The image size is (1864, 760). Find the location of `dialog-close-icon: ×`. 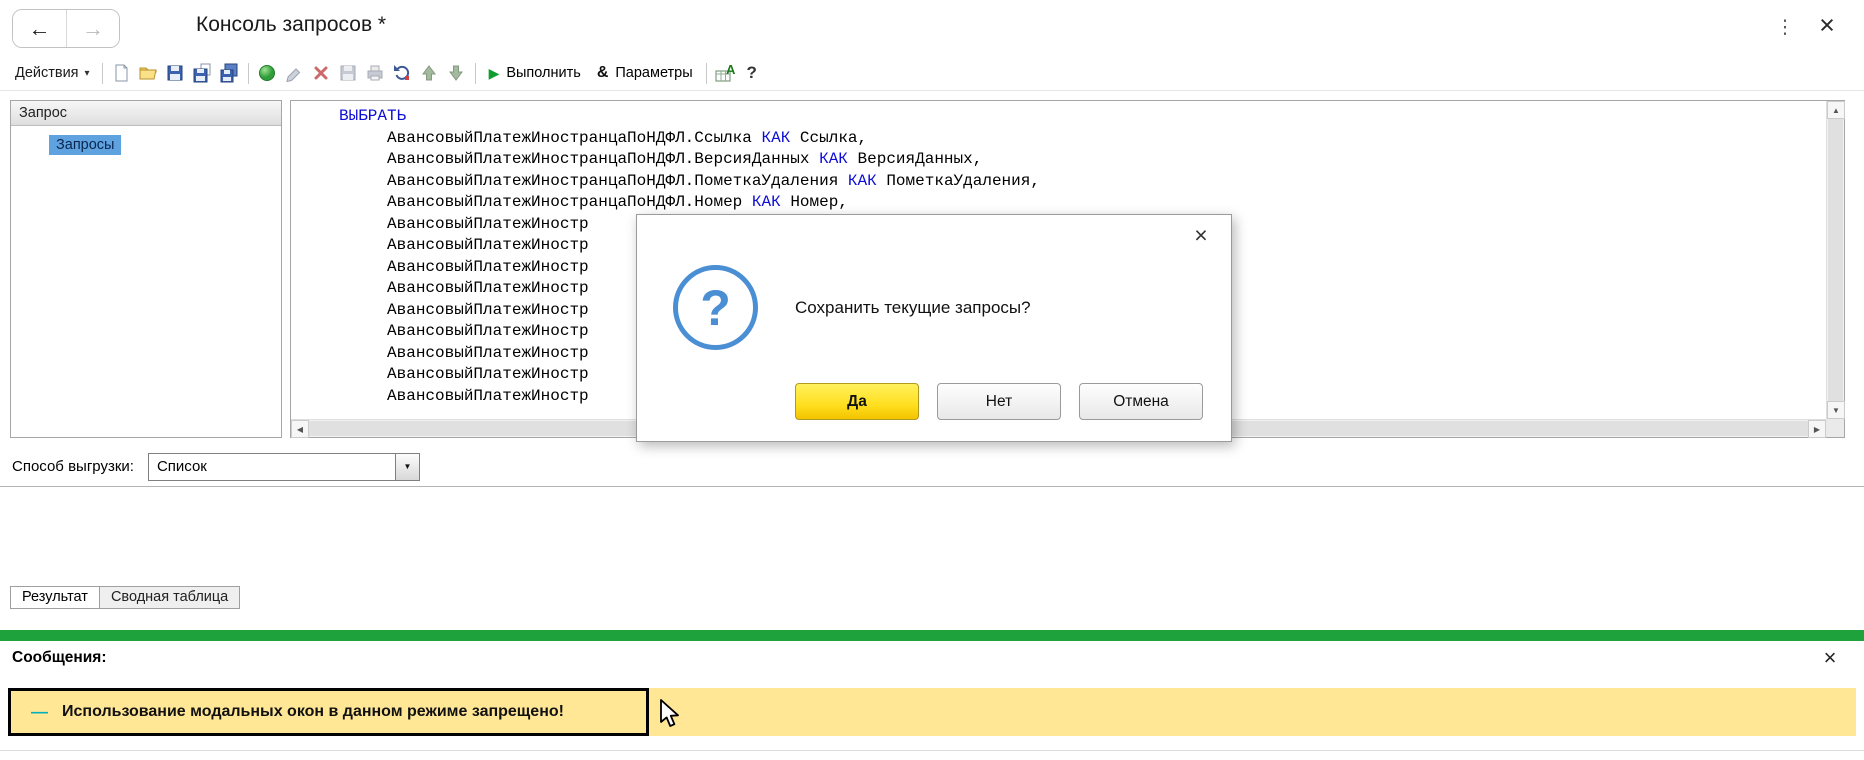

dialog-close-icon: × is located at coordinates (1201, 234).